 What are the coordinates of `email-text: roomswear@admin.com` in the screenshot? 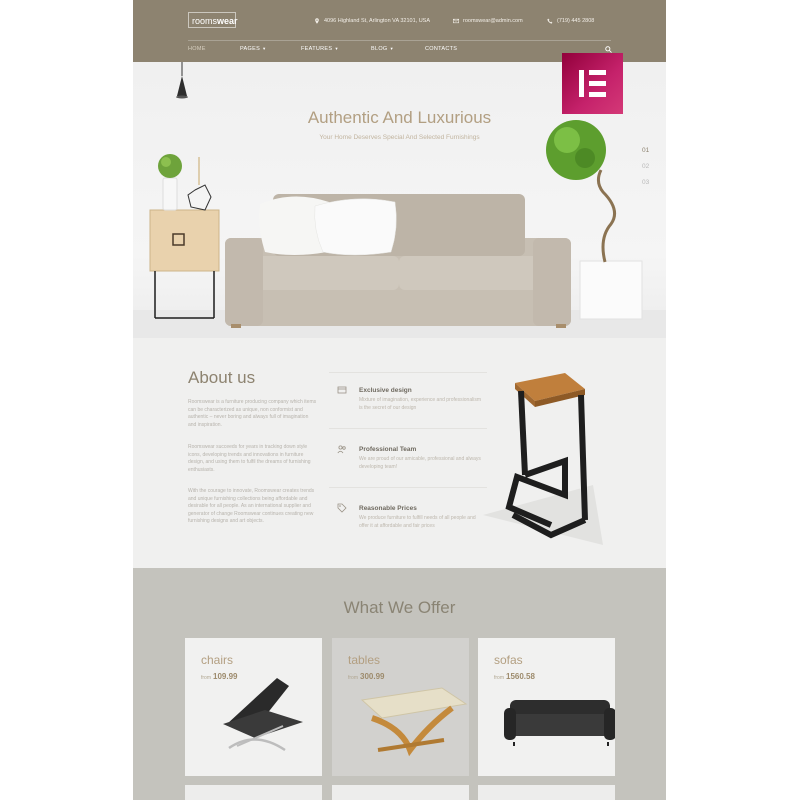 It's located at (493, 21).